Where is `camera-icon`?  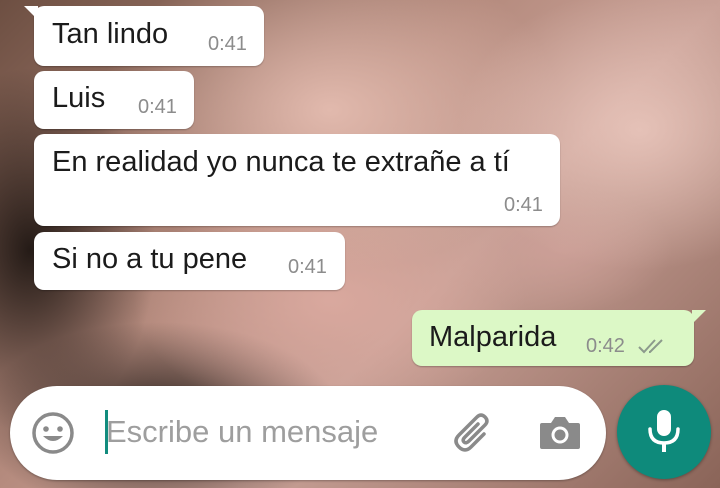 camera-icon is located at coordinates (560, 433).